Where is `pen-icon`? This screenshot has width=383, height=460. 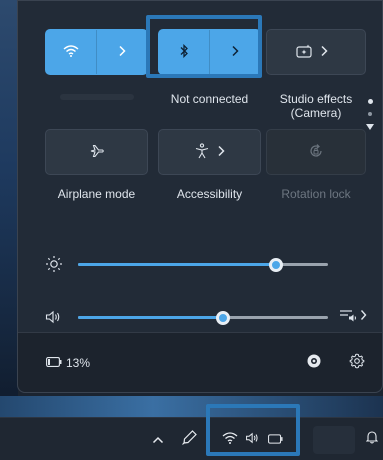 pen-icon is located at coordinates (190, 439).